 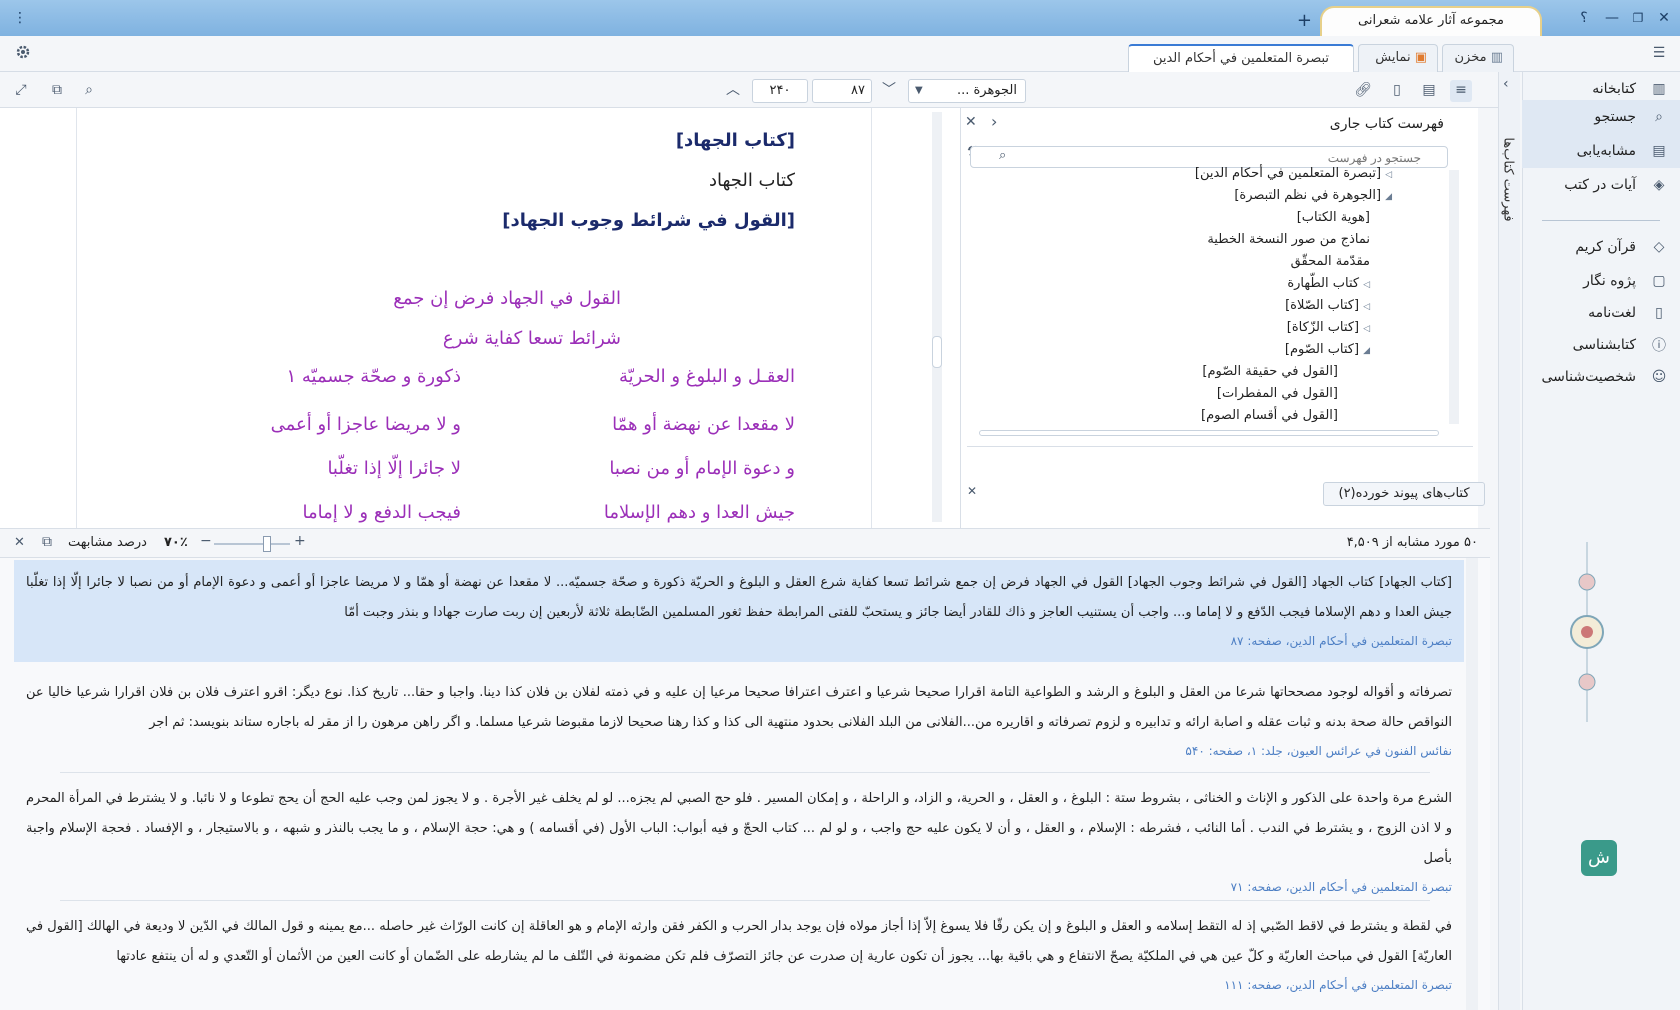 What do you see at coordinates (1241, 58) in the screenshot?
I see `tab-book: تبصرة المتعلمين في أحكام الدين` at bounding box center [1241, 58].